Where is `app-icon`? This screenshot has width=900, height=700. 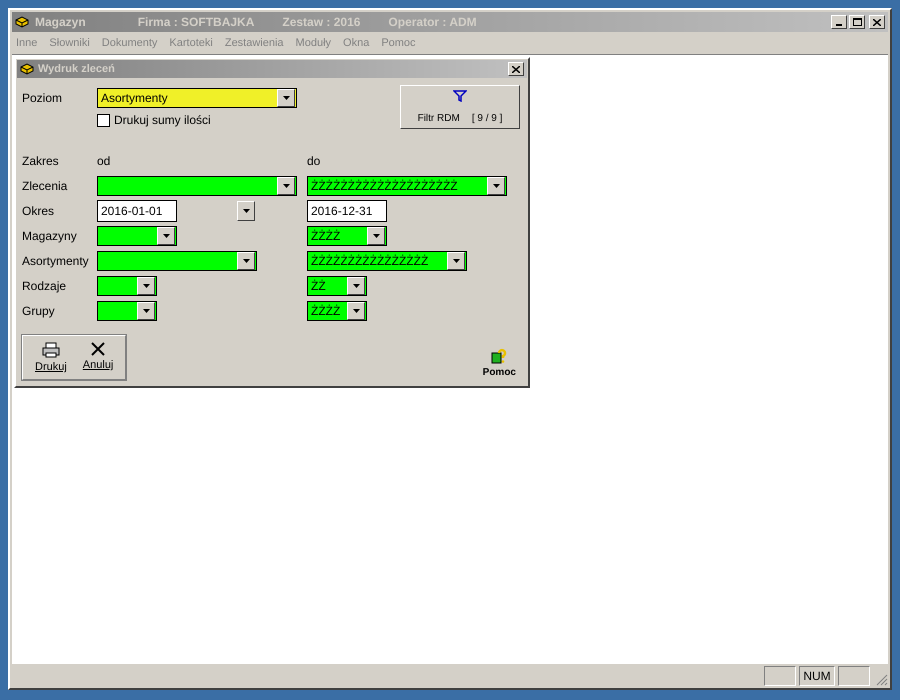
app-icon is located at coordinates (22, 22).